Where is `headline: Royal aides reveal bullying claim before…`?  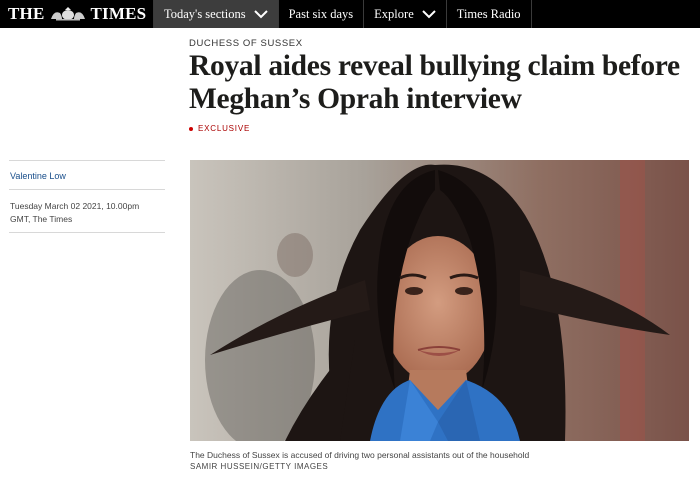
headline: Royal aides reveal bullying claim before… is located at coordinates (434, 82).